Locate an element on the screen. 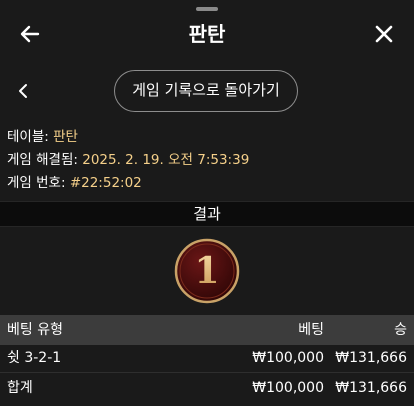 The width and height of the screenshot is (414, 406). settled-value: 2025. 2. 19. 오전 7:53:39 is located at coordinates (166, 160).